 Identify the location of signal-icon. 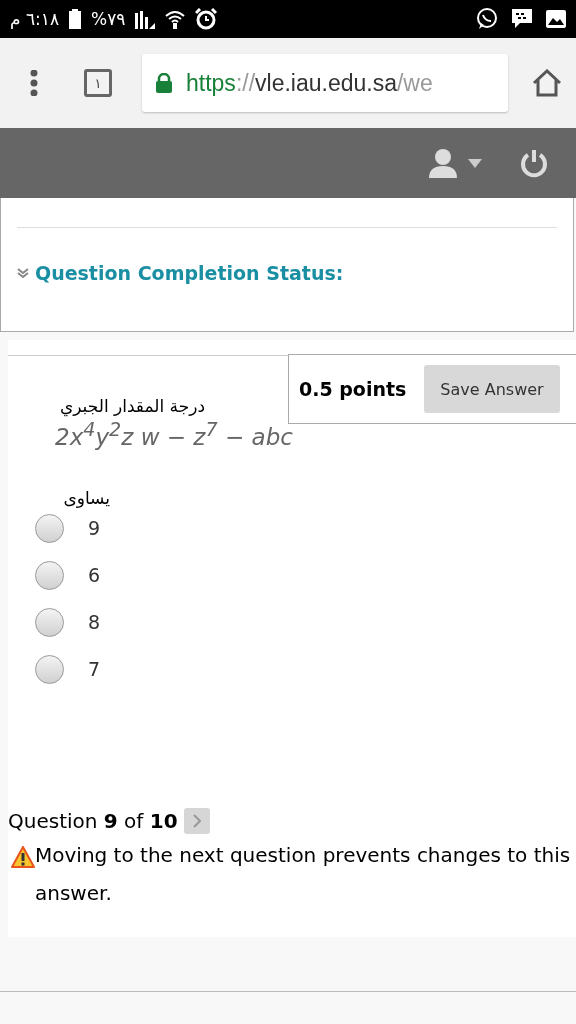
(145, 19).